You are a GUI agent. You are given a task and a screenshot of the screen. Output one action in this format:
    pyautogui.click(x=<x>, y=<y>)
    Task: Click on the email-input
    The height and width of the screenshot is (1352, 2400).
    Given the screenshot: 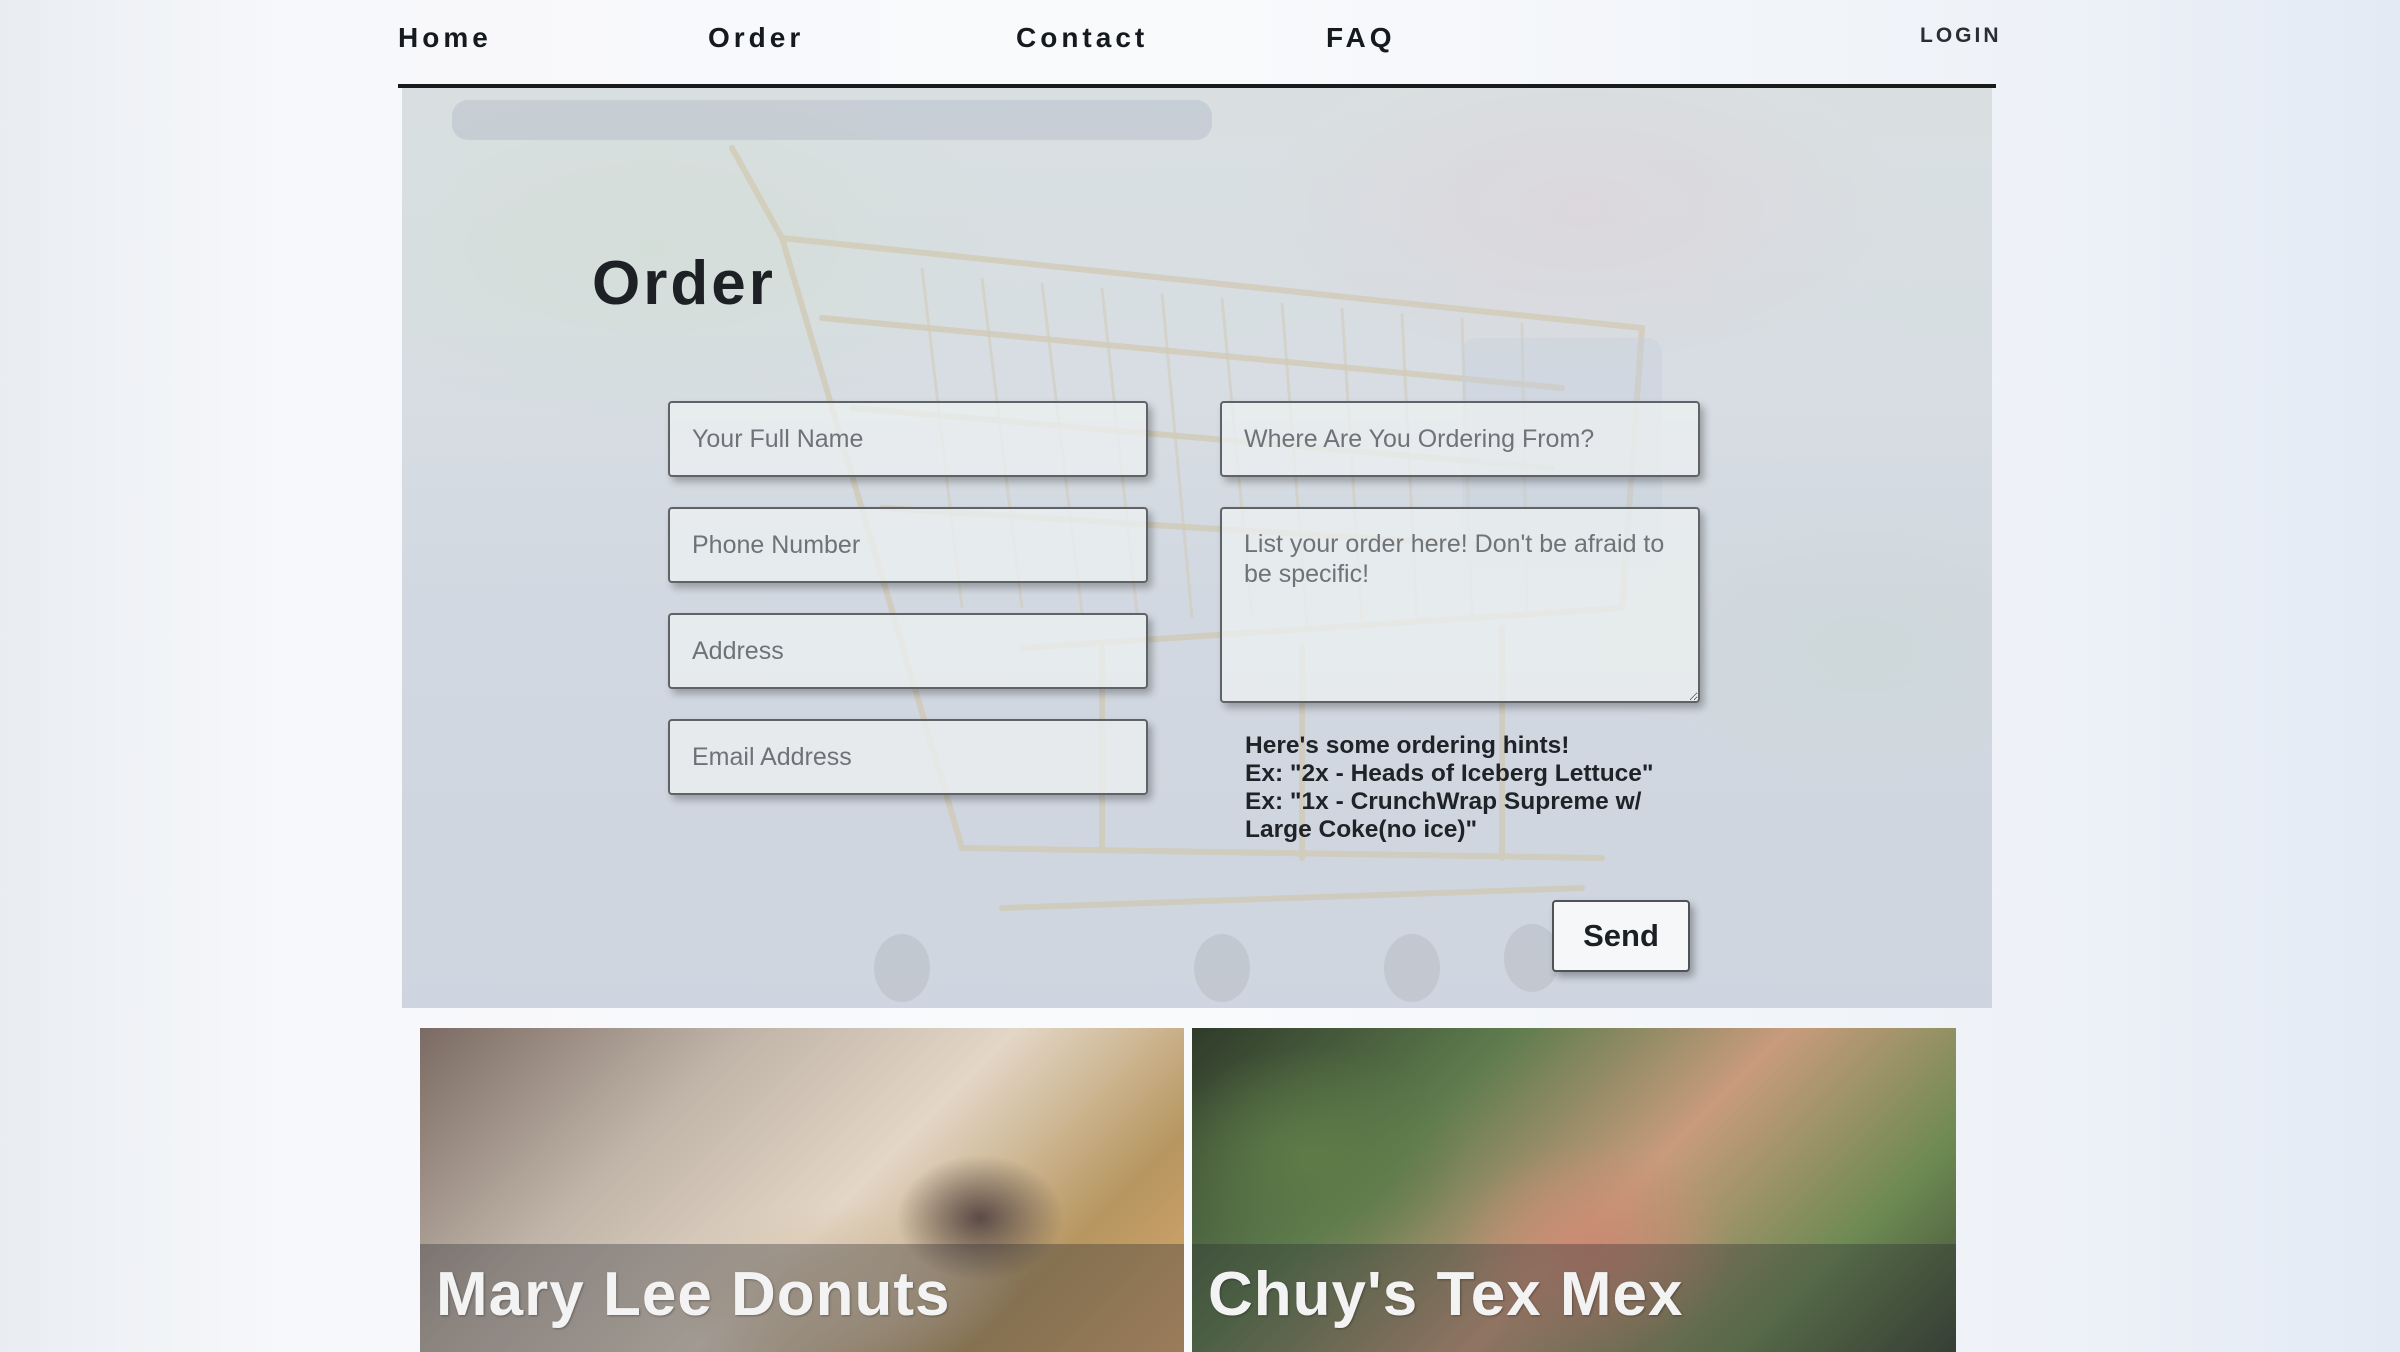 What is the action you would take?
    pyautogui.click(x=908, y=757)
    